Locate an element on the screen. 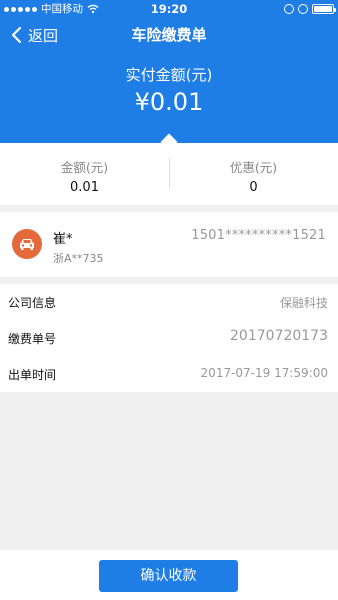  info-label: 出单时间 is located at coordinates (32, 375).